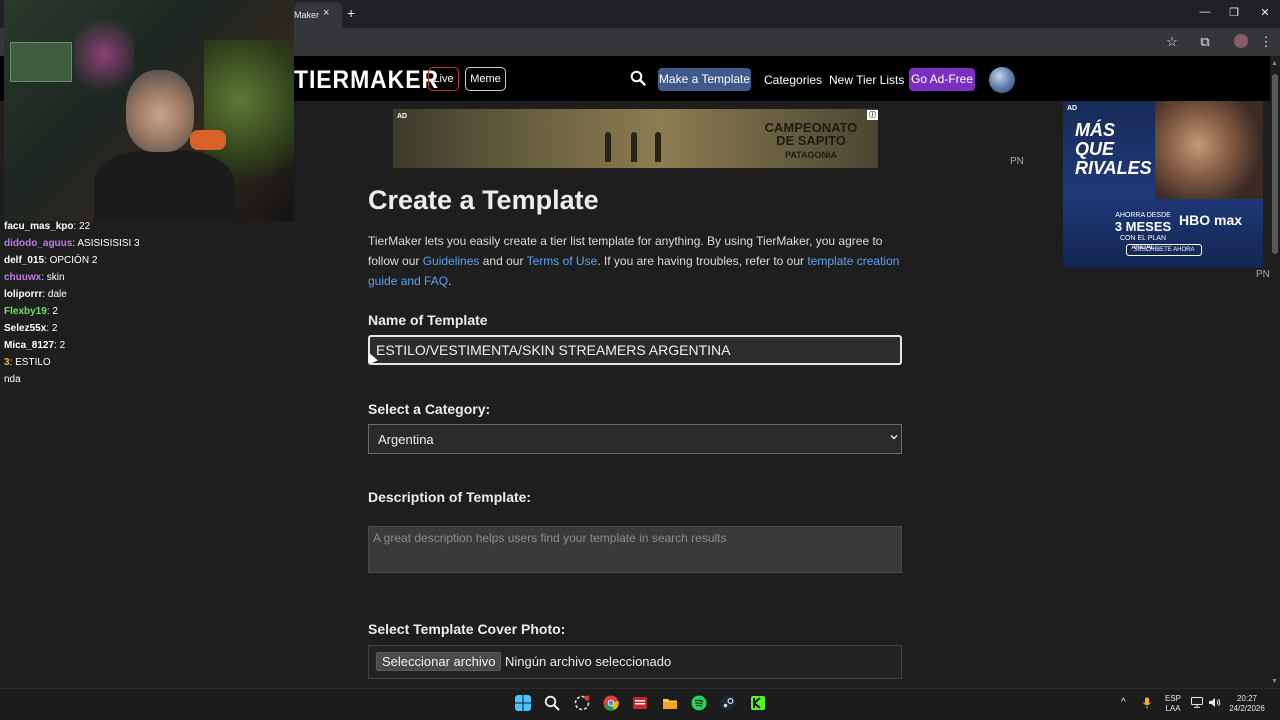 This screenshot has height=720, width=1280. What do you see at coordinates (635, 439) in the screenshot?
I see `category-select: Argentina` at bounding box center [635, 439].